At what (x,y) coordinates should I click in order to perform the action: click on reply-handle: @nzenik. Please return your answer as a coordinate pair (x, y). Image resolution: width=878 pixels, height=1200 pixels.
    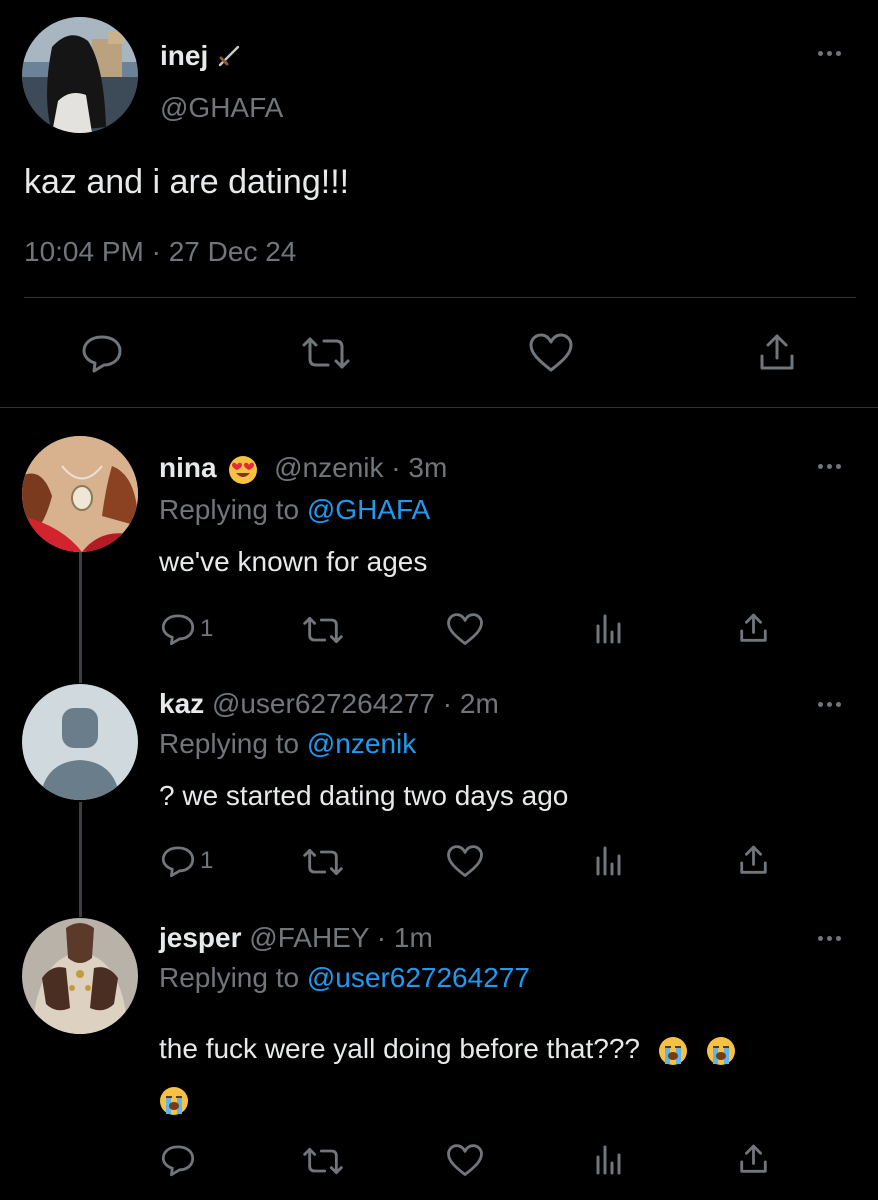
    Looking at the image, I should click on (328, 467).